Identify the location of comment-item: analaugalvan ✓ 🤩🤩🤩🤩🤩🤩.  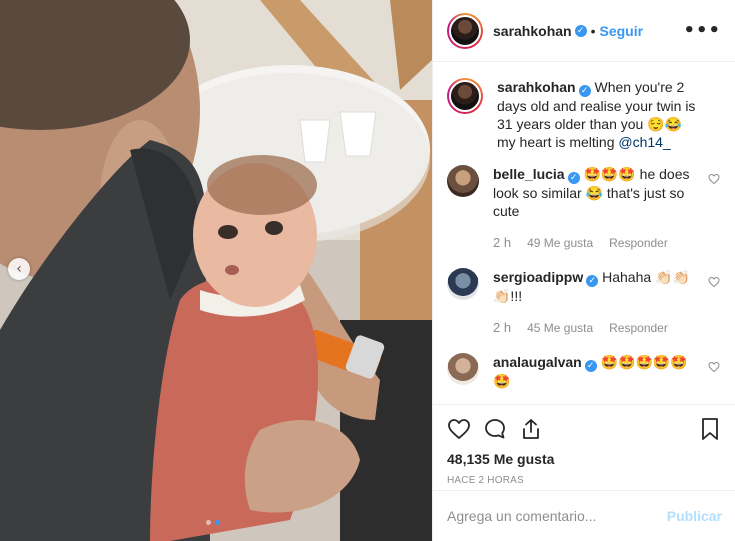
(584, 371).